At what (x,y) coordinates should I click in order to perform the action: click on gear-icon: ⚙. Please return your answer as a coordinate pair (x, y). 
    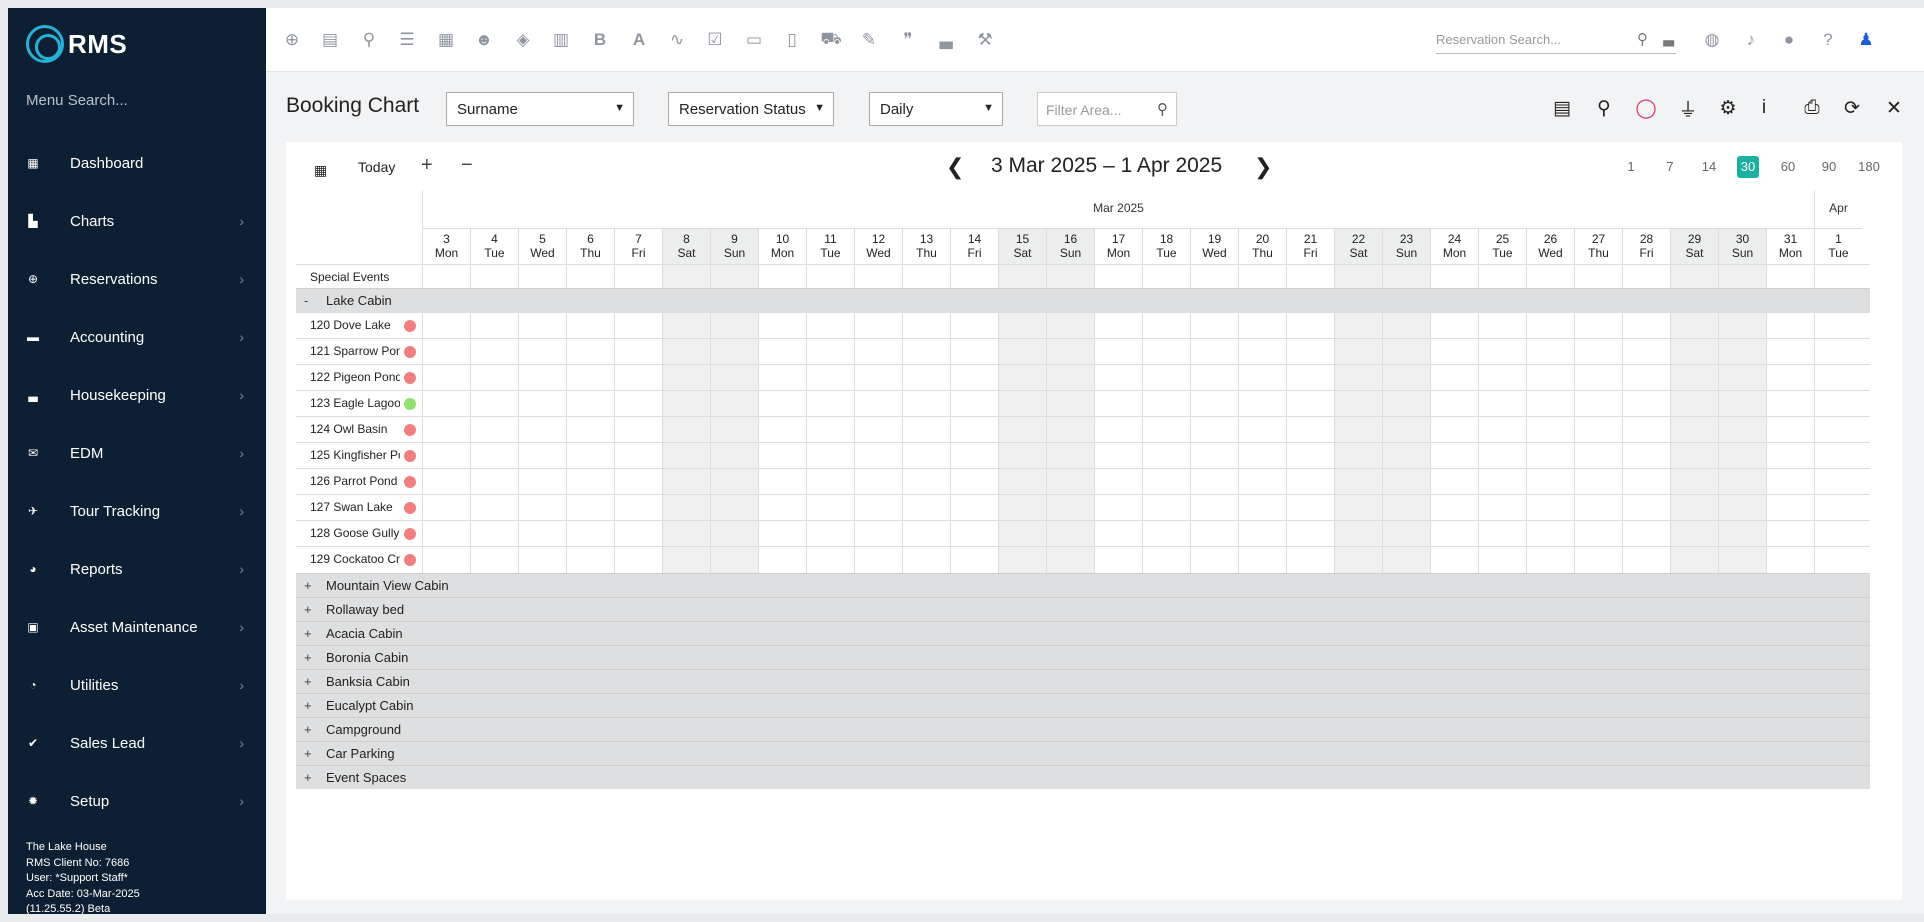
    Looking at the image, I should click on (1728, 108).